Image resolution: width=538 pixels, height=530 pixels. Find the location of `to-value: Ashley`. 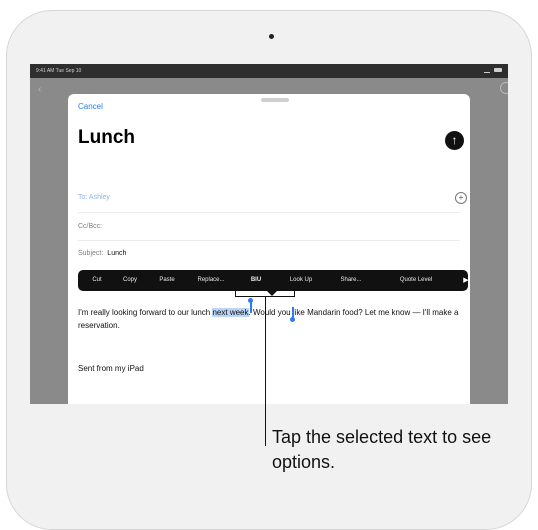

to-value: Ashley is located at coordinates (99, 197).